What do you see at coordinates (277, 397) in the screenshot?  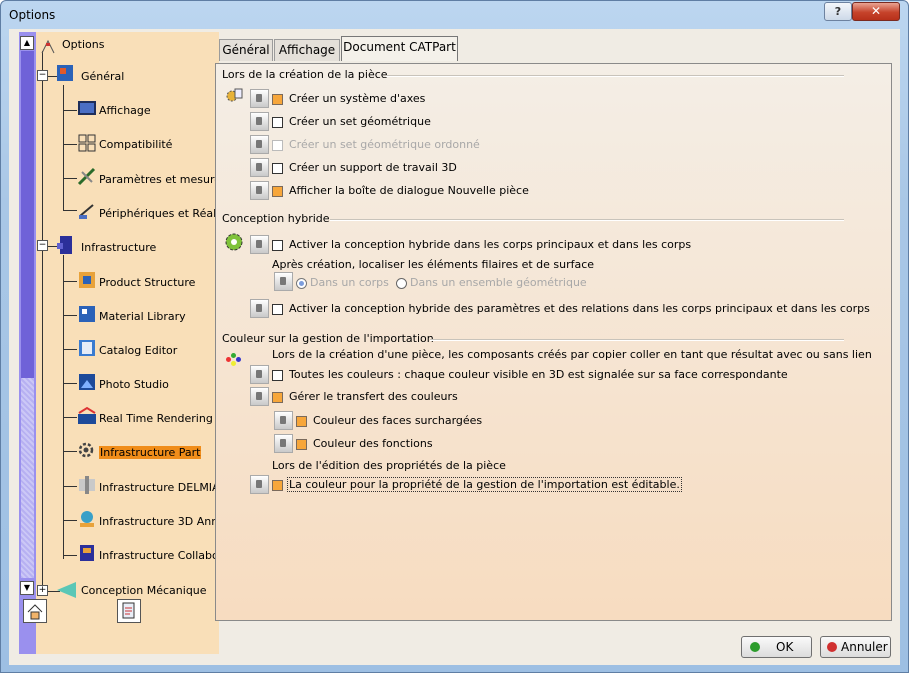 I see `checkbox-manage-colors` at bounding box center [277, 397].